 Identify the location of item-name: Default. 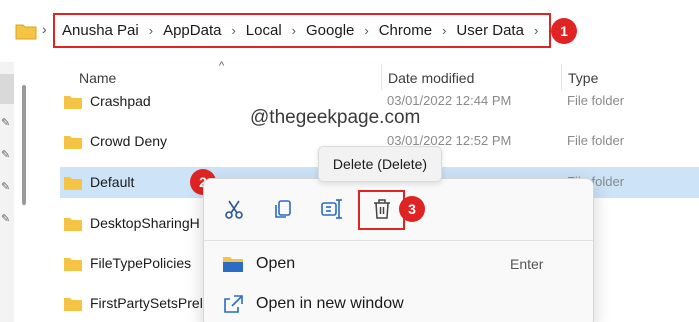
(112, 182).